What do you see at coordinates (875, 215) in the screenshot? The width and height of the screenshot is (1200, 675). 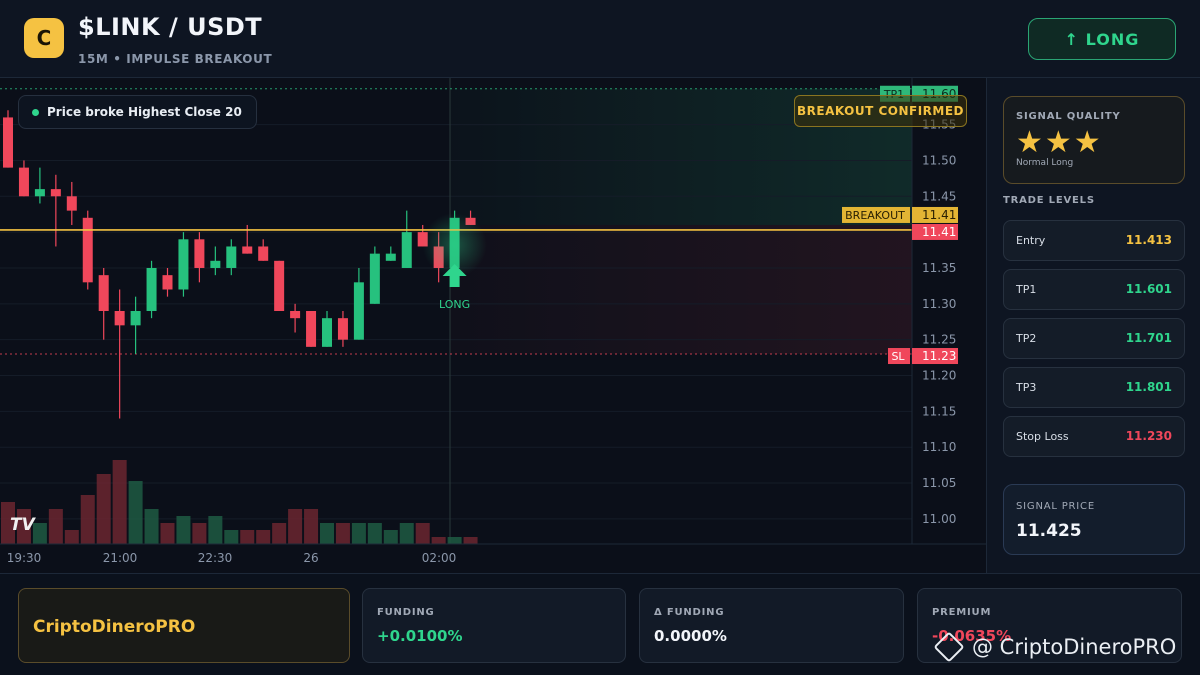 I see `breakout-tag-label: BREAKOUT` at bounding box center [875, 215].